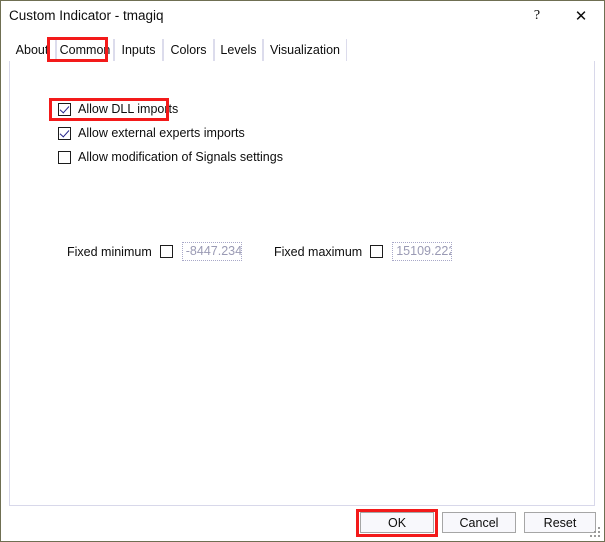 This screenshot has width=605, height=542. What do you see at coordinates (64, 109) in the screenshot?
I see `checkbox-allow-dll-imports` at bounding box center [64, 109].